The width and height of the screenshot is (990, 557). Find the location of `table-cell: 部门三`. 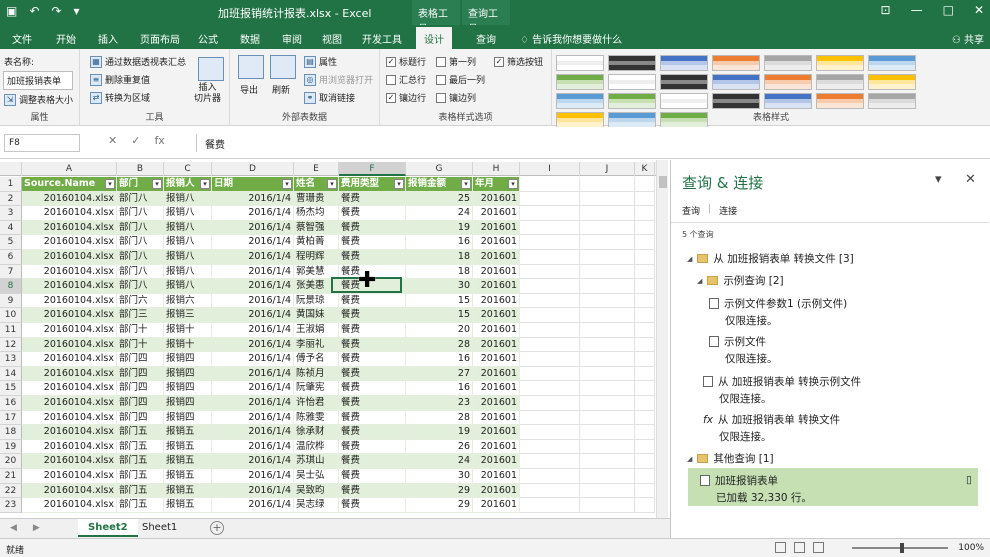

table-cell: 部门三 is located at coordinates (140, 315).